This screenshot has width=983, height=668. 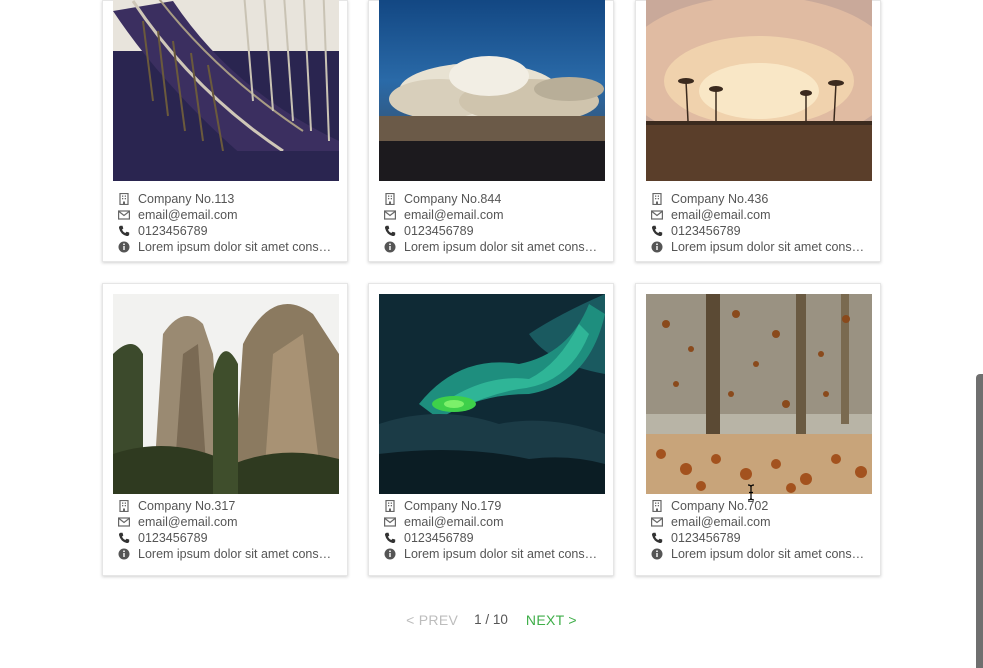 I want to click on pagination: < PREV 1 / 10 NEXT >, so click(x=491, y=620).